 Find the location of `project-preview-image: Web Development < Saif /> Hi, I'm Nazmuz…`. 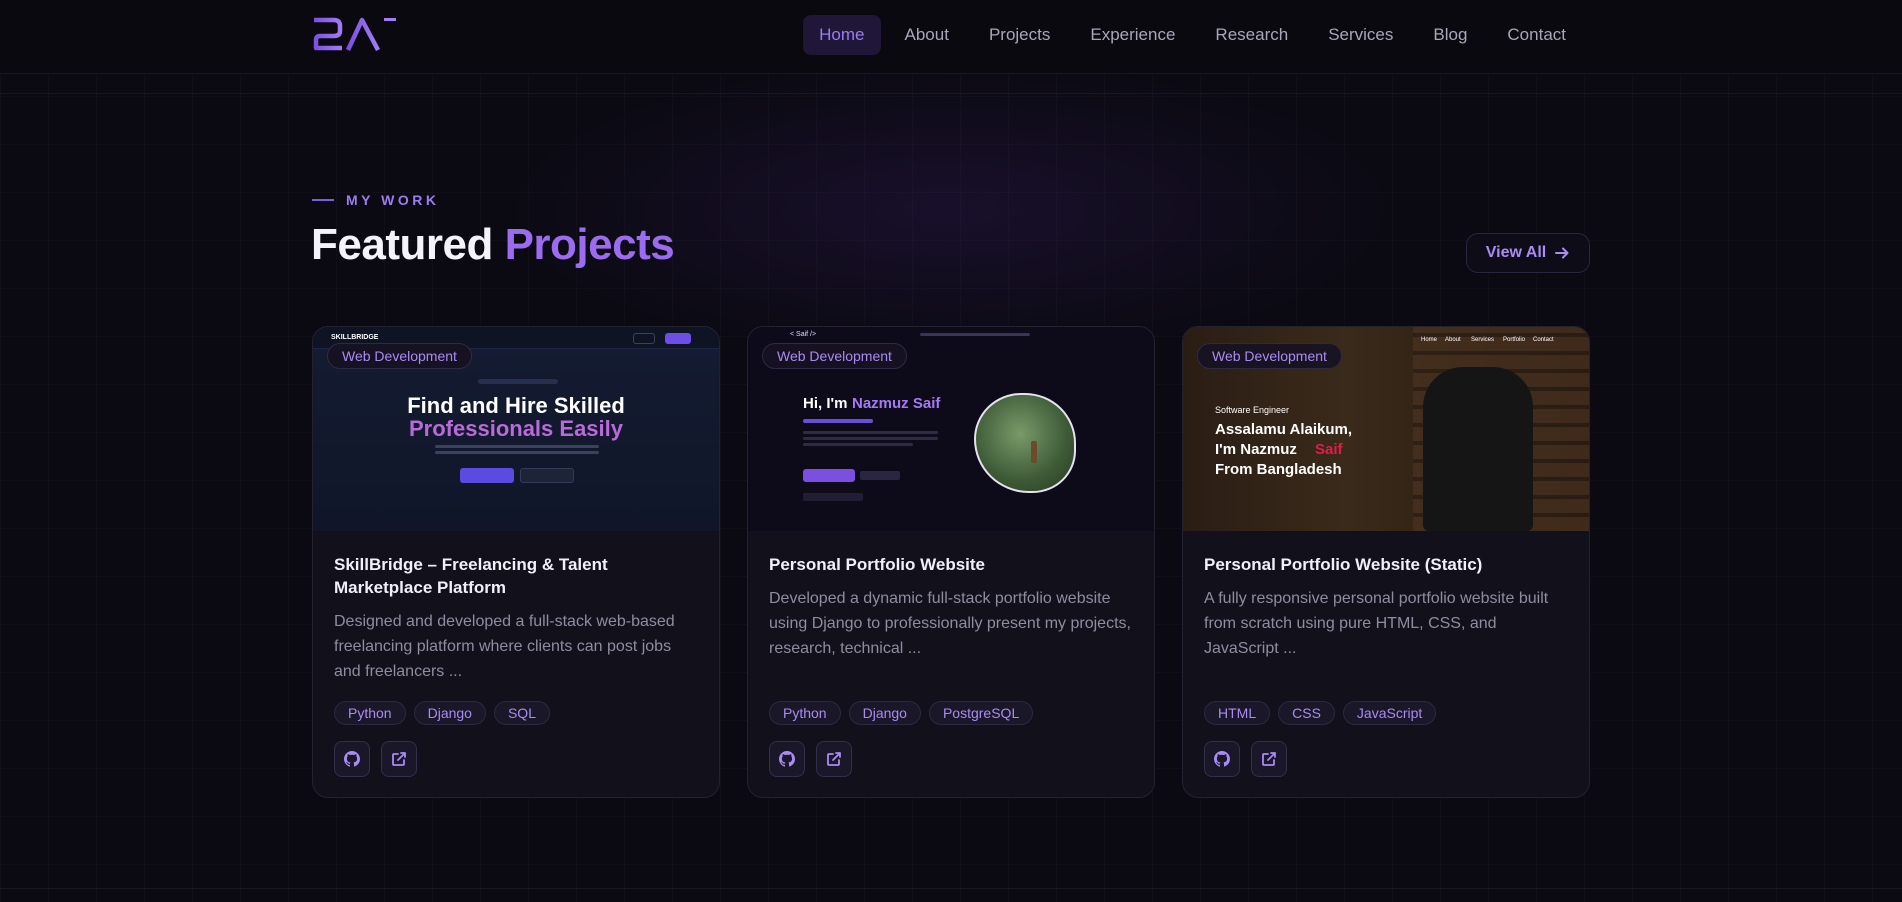

project-preview-image: Web Development < Saif /> Hi, I'm Nazmuz… is located at coordinates (951, 429).